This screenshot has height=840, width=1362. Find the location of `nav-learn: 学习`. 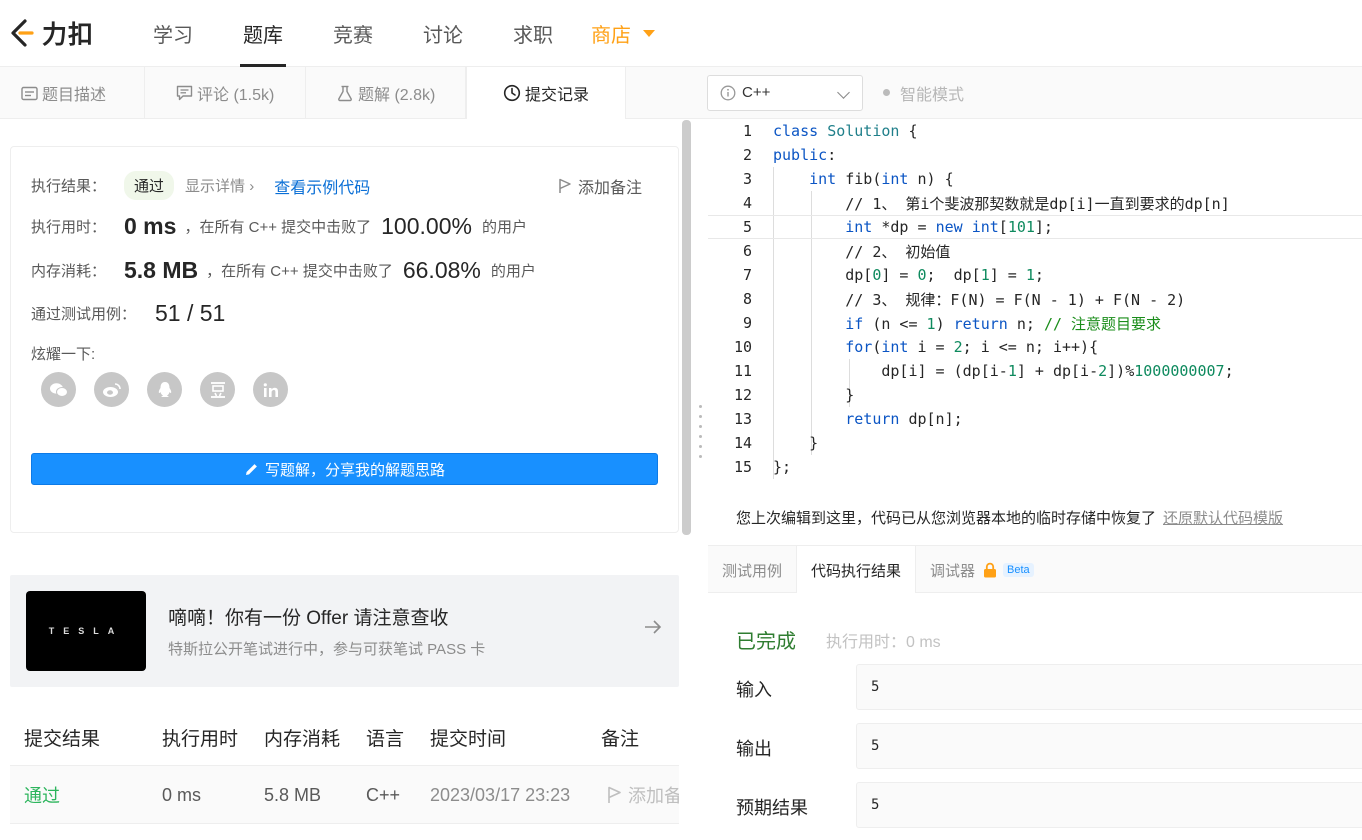

nav-learn: 学习 is located at coordinates (173, 33).